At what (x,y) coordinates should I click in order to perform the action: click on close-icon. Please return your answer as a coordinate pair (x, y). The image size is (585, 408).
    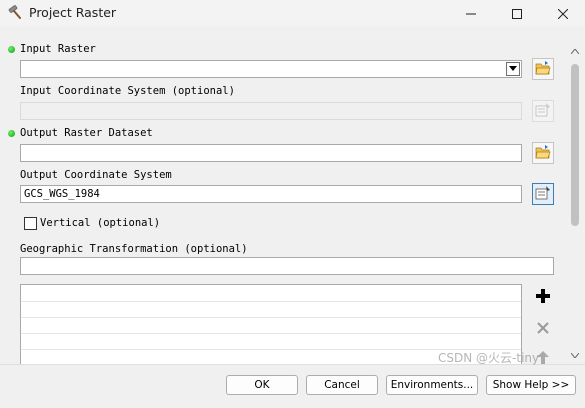
    Looking at the image, I should click on (563, 13).